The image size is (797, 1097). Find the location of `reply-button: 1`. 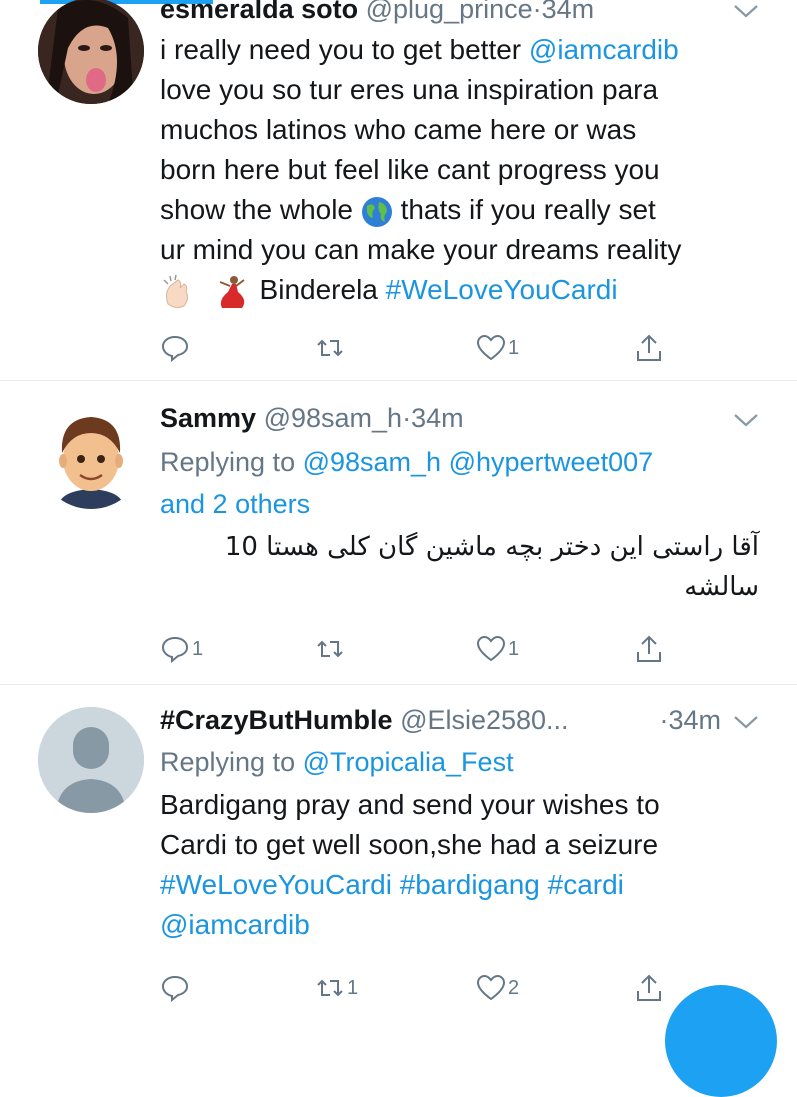

reply-button: 1 is located at coordinates (181, 649).